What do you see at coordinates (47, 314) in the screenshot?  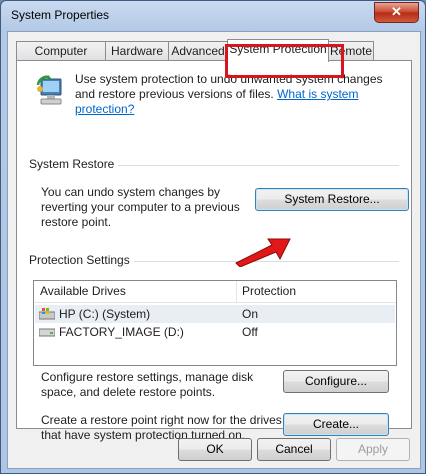 I see `system-drive-icon` at bounding box center [47, 314].